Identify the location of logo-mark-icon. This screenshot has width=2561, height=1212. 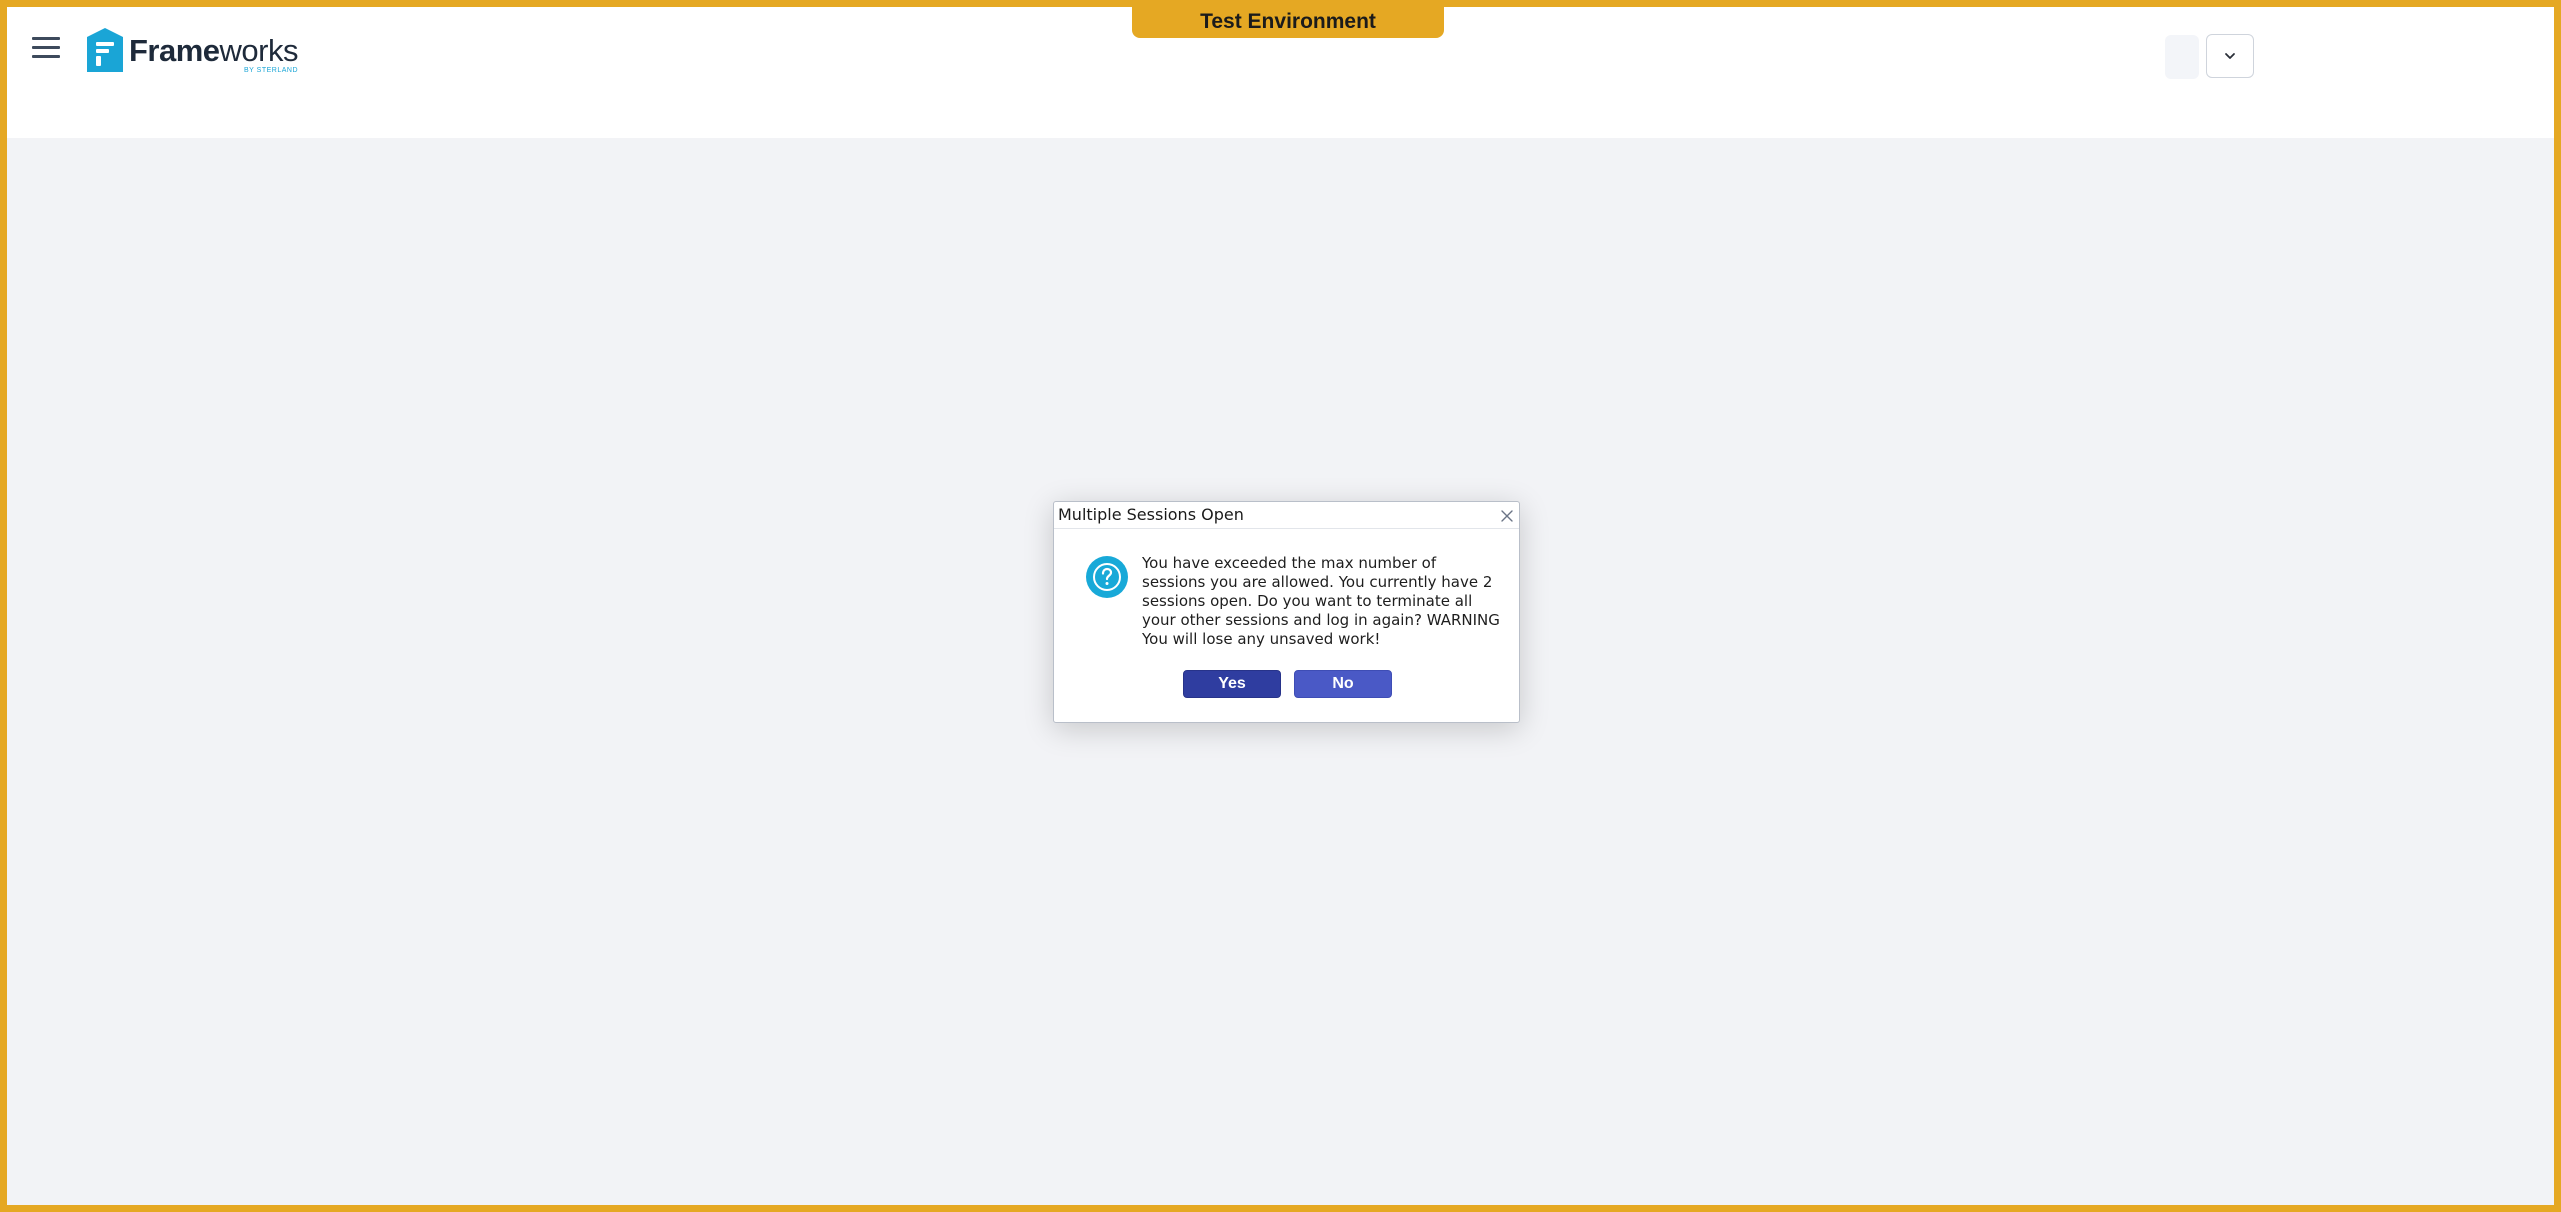
(105, 50).